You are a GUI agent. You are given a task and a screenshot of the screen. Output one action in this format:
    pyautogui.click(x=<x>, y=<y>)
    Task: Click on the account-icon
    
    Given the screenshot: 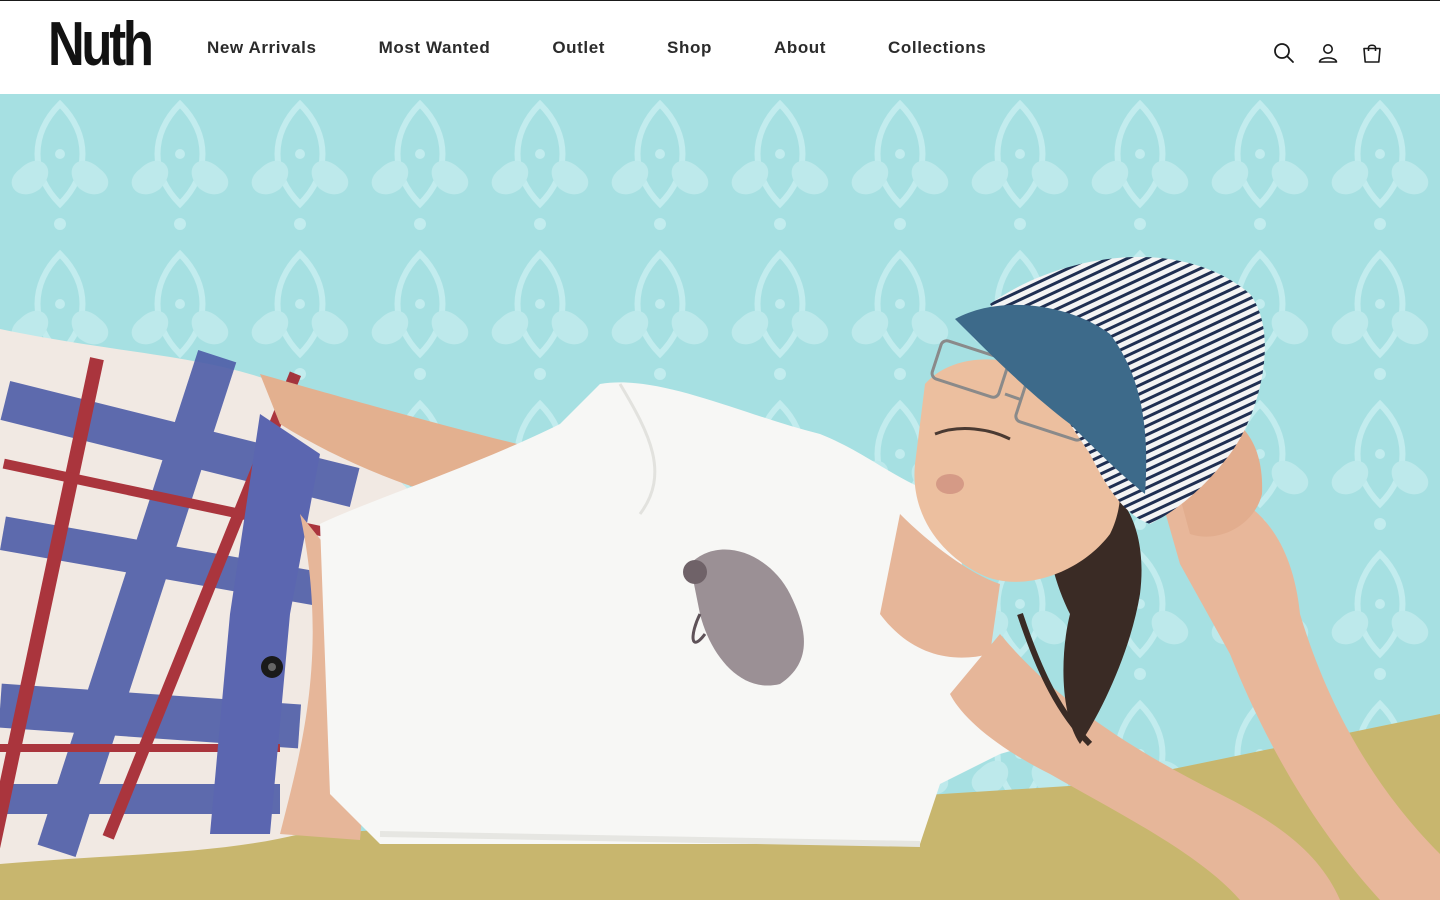 What is the action you would take?
    pyautogui.click(x=1328, y=53)
    